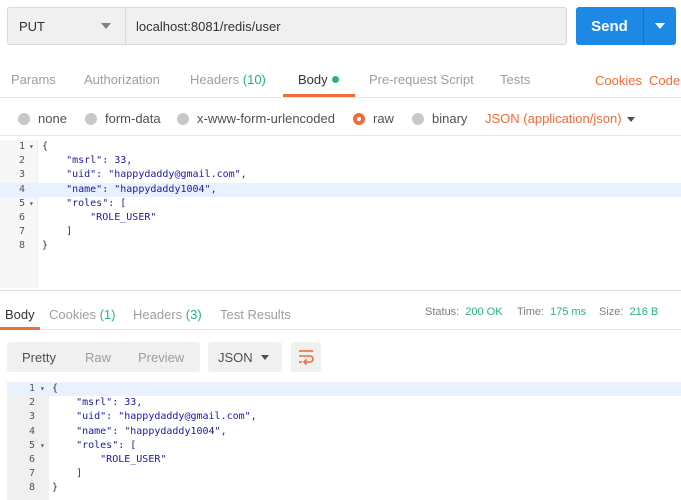 This screenshot has width=681, height=500. What do you see at coordinates (340, 147) in the screenshot?
I see `code-line: 1 ▾ {` at bounding box center [340, 147].